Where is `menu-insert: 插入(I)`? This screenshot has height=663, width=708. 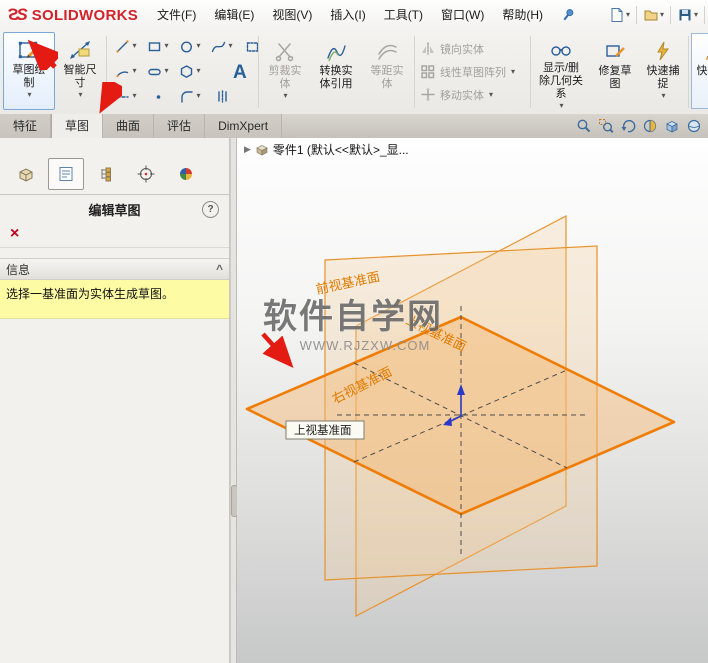 menu-insert: 插入(I) is located at coordinates (347, 15).